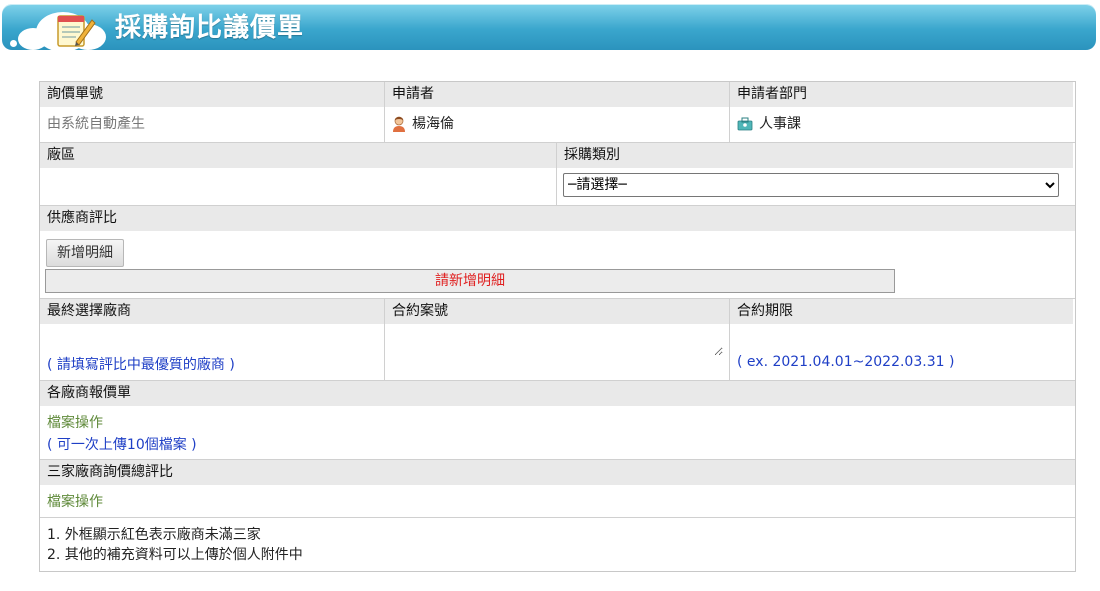 Image resolution: width=1100 pixels, height=591 pixels. I want to click on purchase-type-field: 採購類別 ─請選擇─, so click(815, 174).